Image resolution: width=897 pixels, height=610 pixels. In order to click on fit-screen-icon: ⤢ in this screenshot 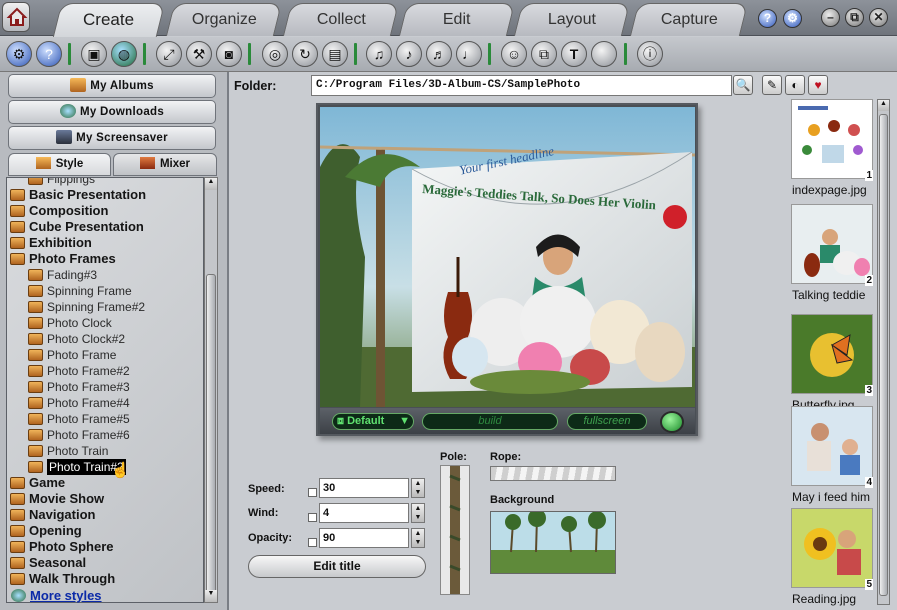, I will do `click(169, 54)`.